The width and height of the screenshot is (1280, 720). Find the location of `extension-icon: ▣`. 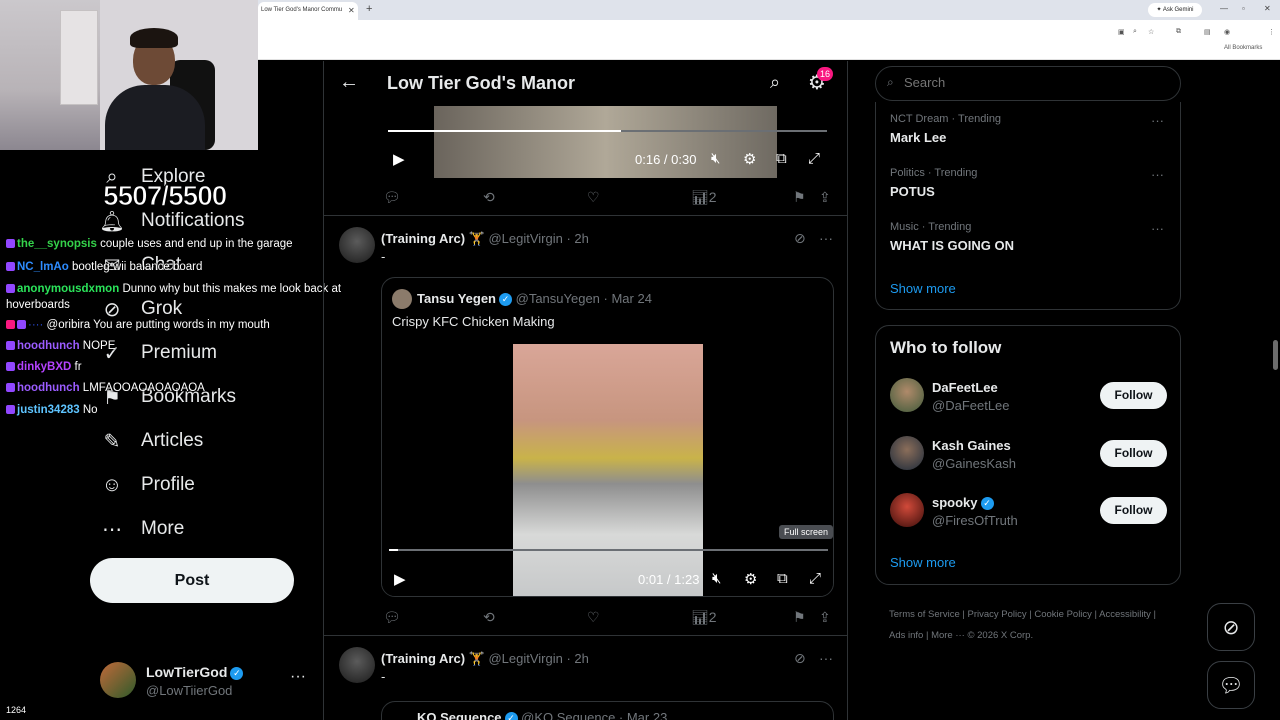

extension-icon: ▣ is located at coordinates (1121, 32).